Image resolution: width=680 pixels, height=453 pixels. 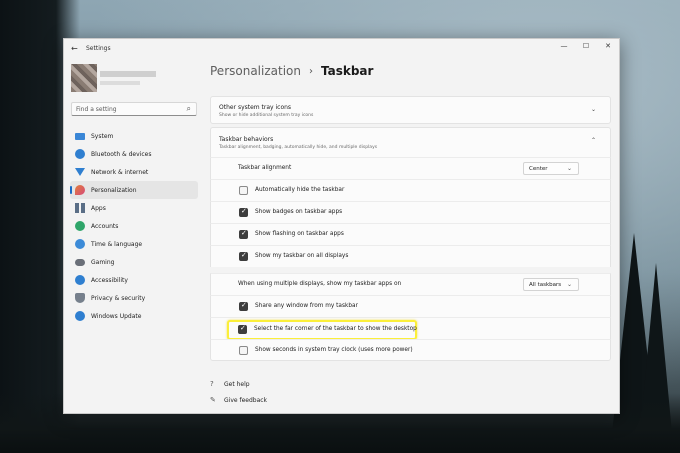 What do you see at coordinates (246, 139) in the screenshot?
I see `section-title: Taskbar behaviors` at bounding box center [246, 139].